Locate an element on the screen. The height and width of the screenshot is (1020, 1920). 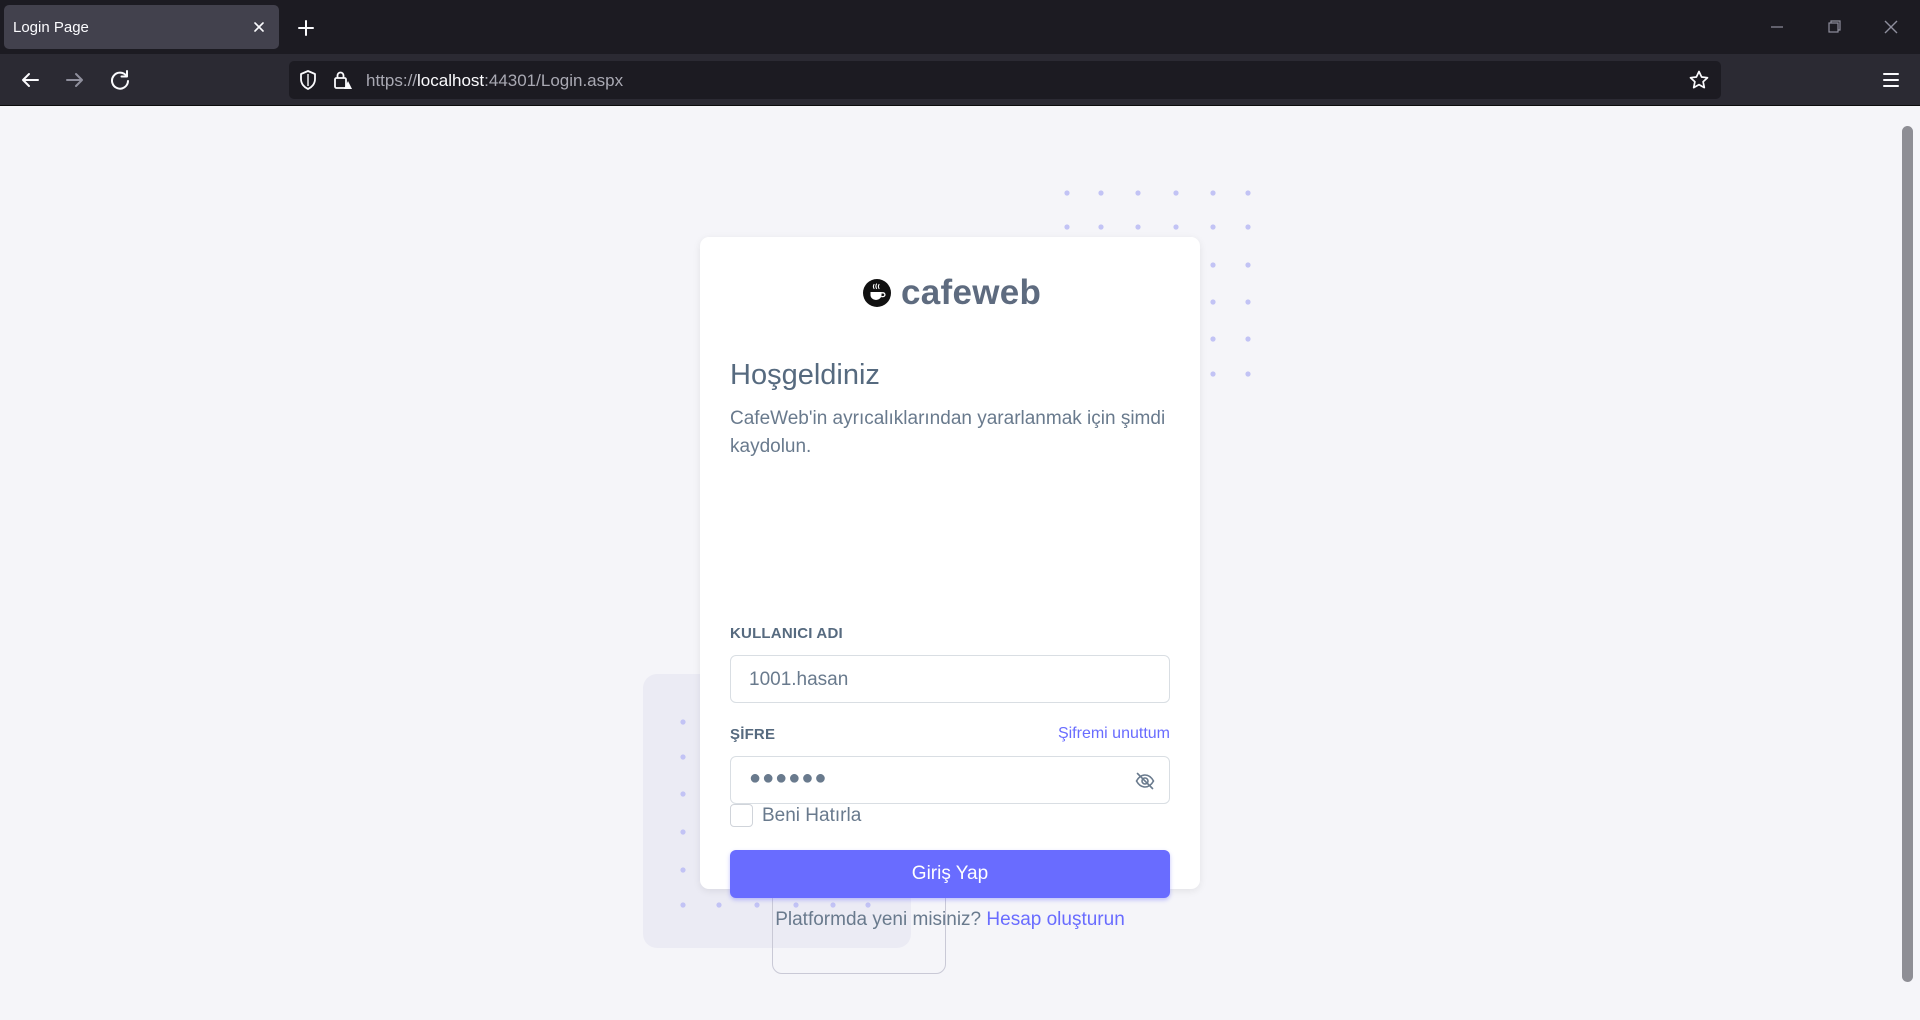
arrow-right-icon is located at coordinates (75, 80).